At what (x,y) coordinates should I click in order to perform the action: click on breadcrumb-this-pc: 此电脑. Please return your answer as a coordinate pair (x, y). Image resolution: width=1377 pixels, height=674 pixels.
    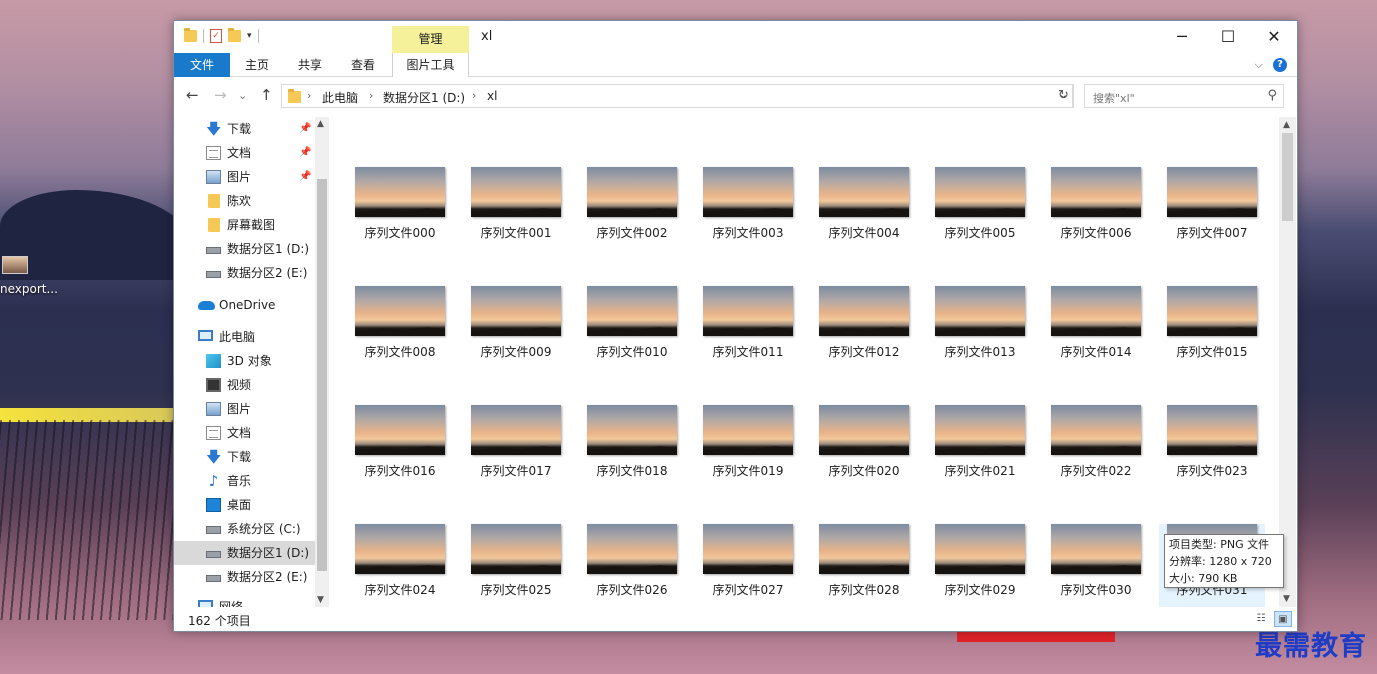
    Looking at the image, I should click on (340, 97).